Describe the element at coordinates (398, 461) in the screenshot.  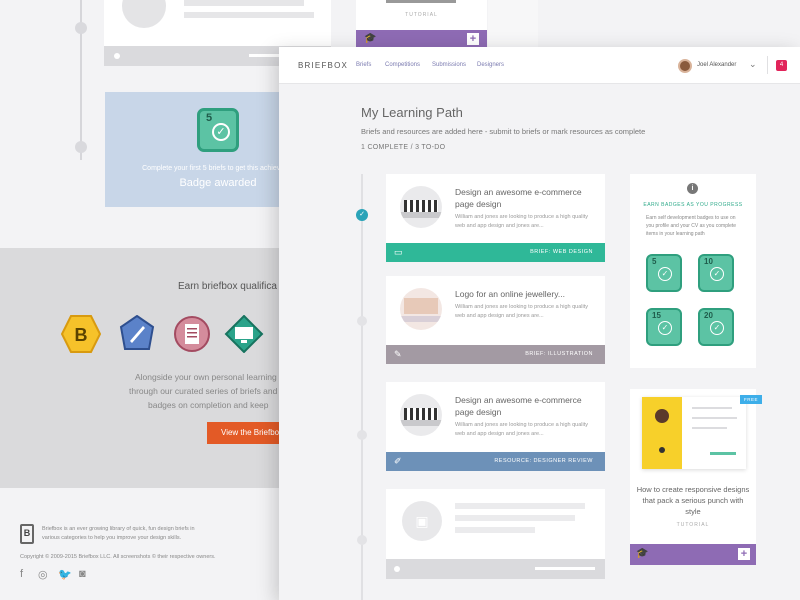
I see `pencil-icon: ✐` at that location.